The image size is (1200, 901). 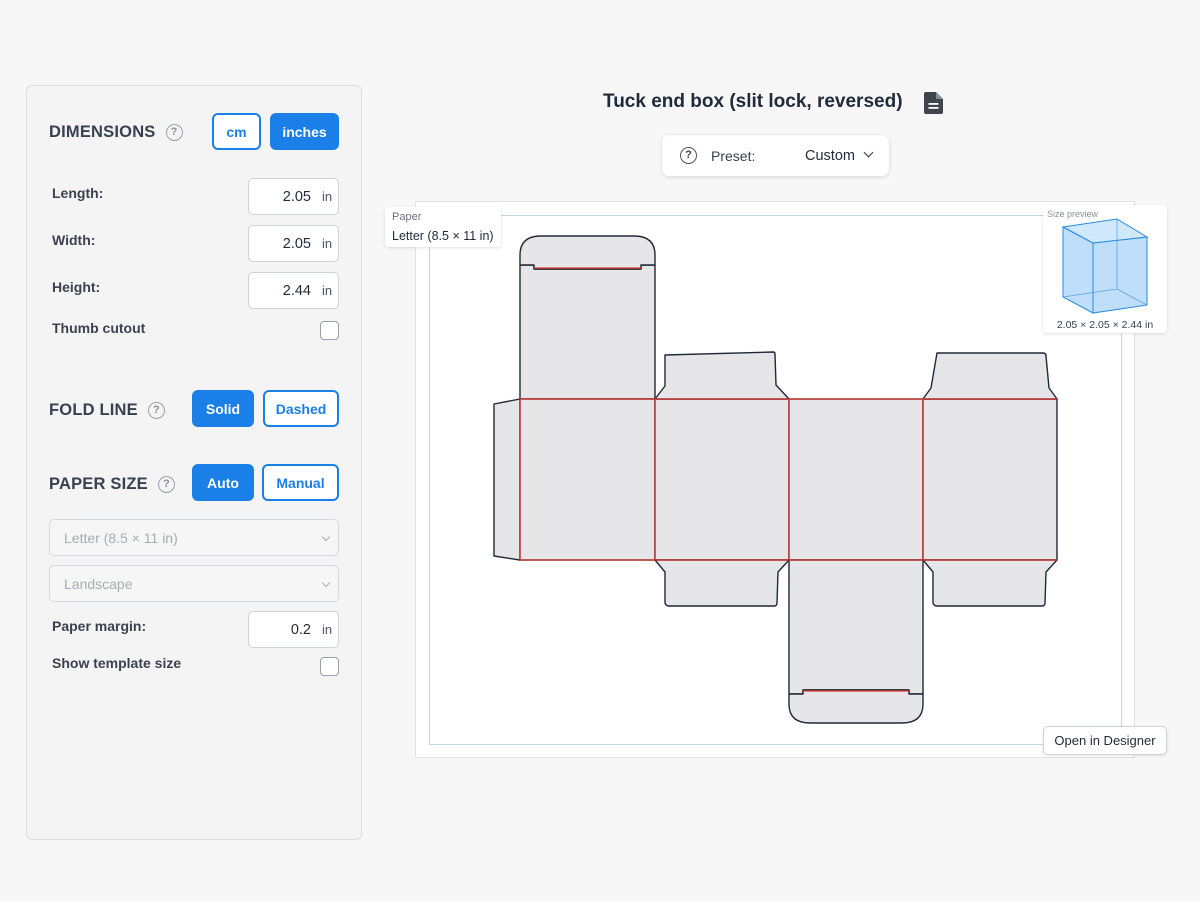 What do you see at coordinates (856, 706) in the screenshot?
I see `bottom-tuck-tongue` at bounding box center [856, 706].